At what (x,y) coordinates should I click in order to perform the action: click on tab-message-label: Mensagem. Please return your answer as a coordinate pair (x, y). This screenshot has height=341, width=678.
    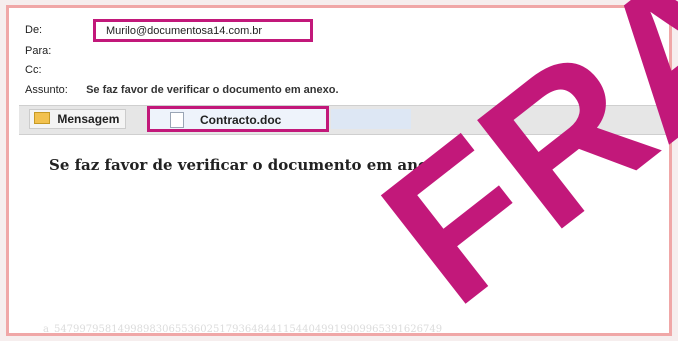
    Looking at the image, I should click on (88, 119).